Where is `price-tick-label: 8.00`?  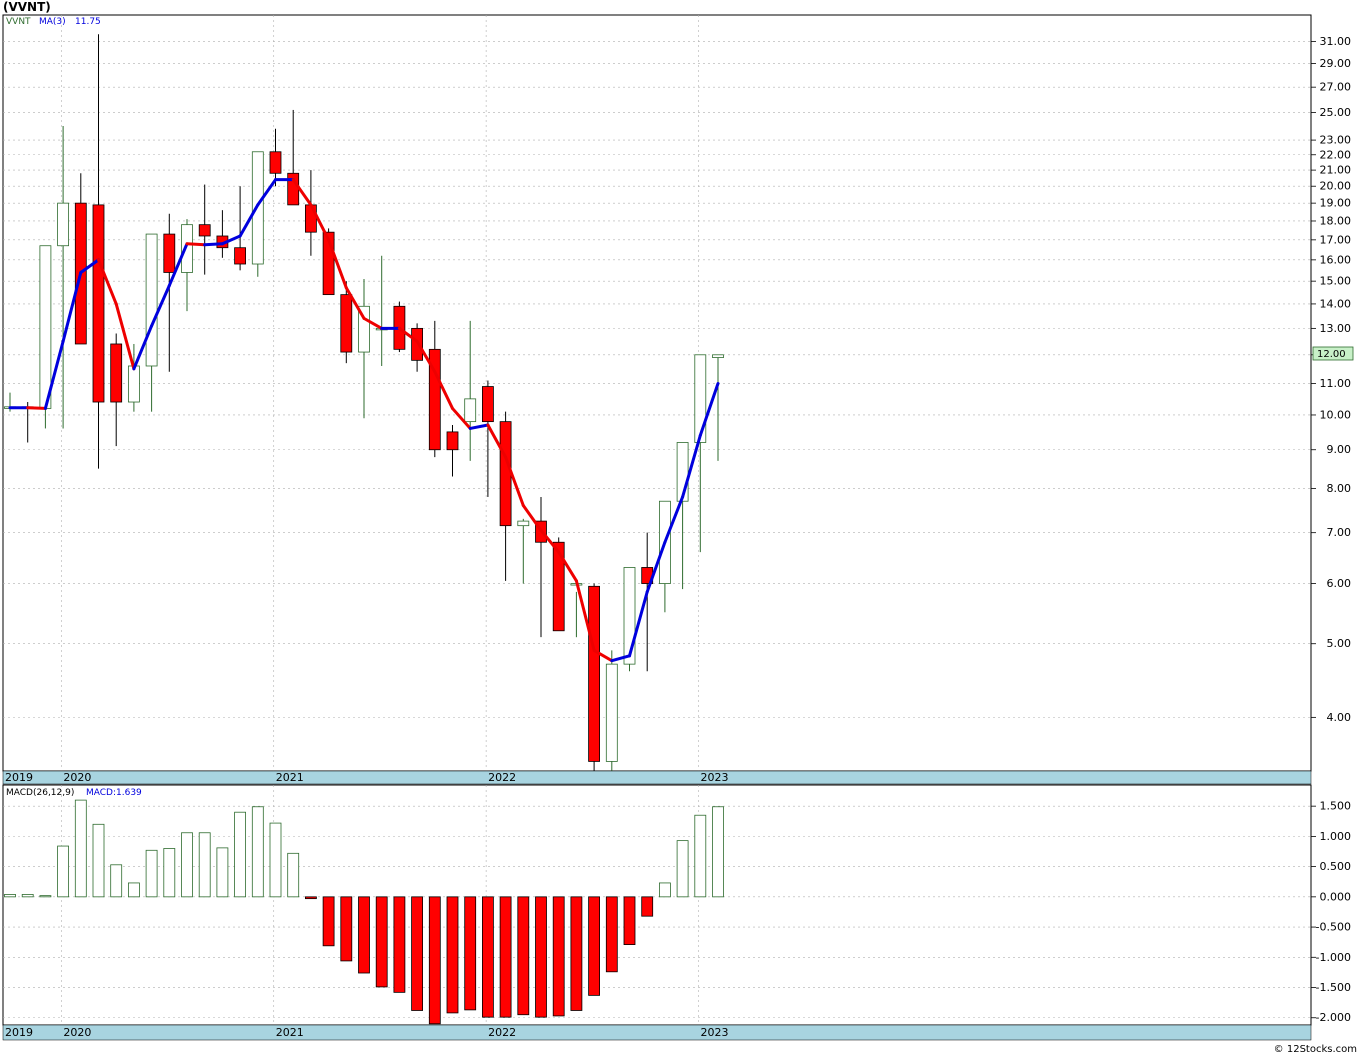 price-tick-label: 8.00 is located at coordinates (1339, 488).